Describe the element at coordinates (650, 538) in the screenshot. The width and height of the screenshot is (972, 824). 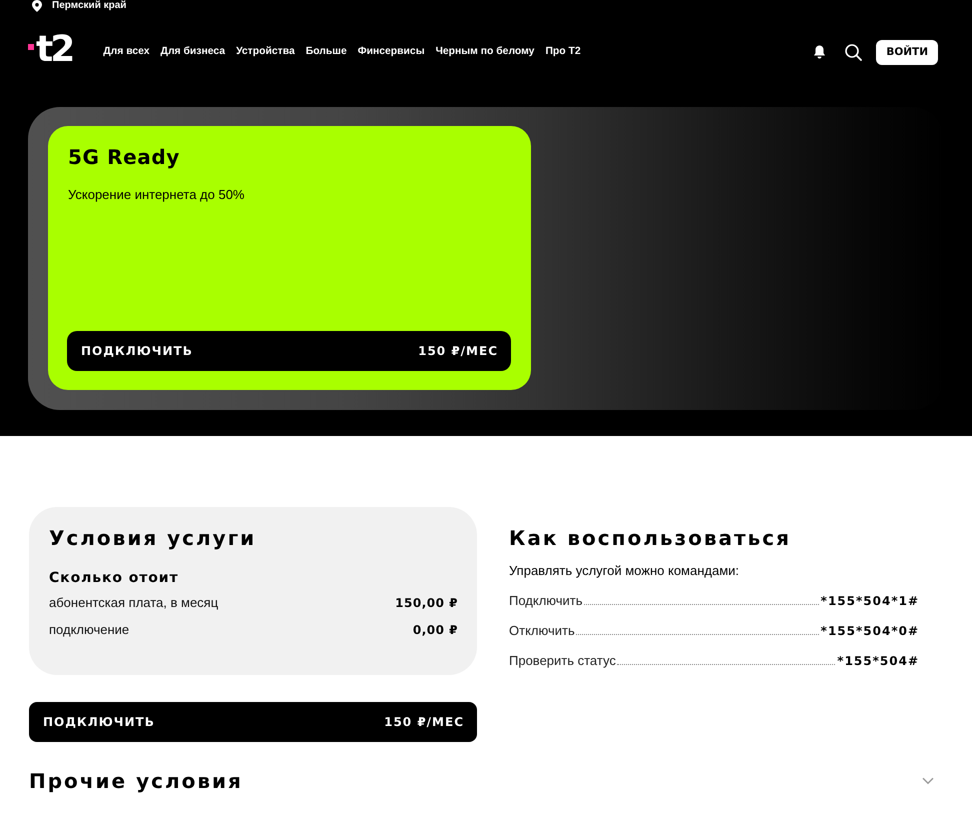
I see `section-title: Как воспользоваться` at that location.